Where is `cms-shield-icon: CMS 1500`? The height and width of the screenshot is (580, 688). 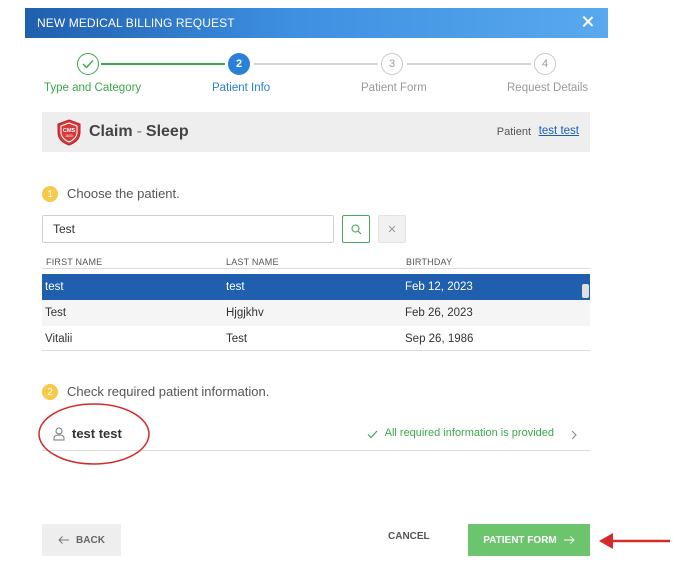 cms-shield-icon: CMS 1500 is located at coordinates (69, 132).